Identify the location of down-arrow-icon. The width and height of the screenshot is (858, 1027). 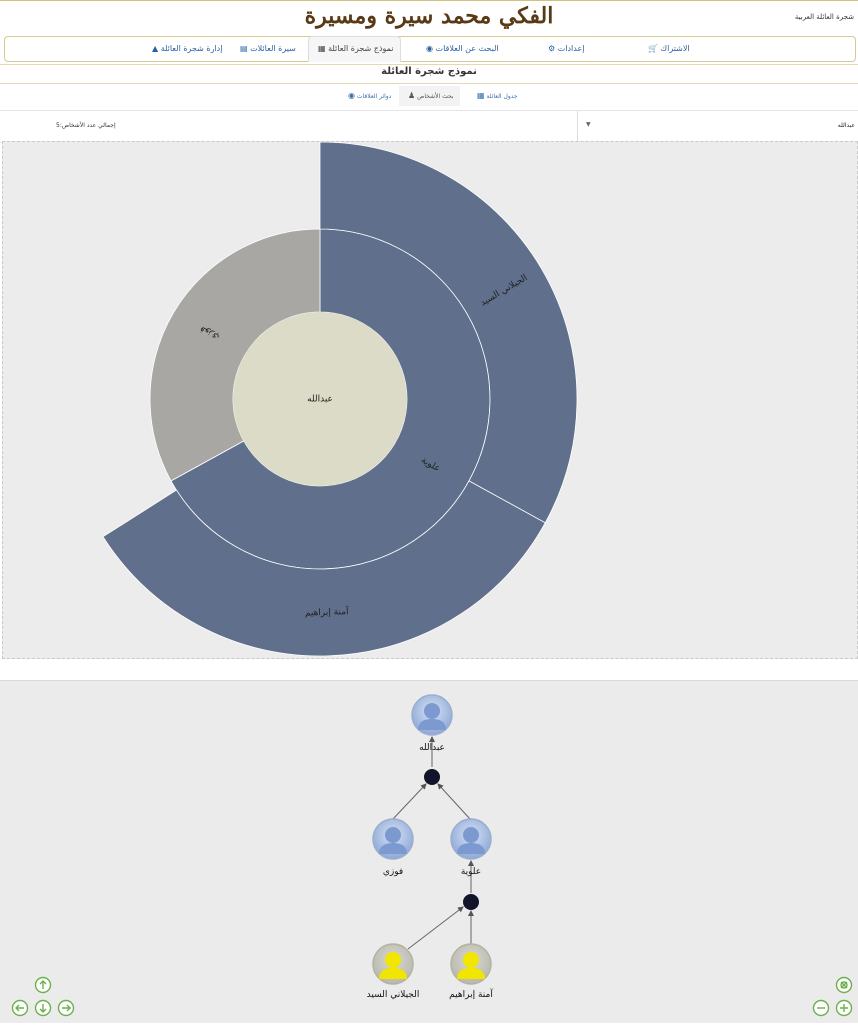
(43, 1008).